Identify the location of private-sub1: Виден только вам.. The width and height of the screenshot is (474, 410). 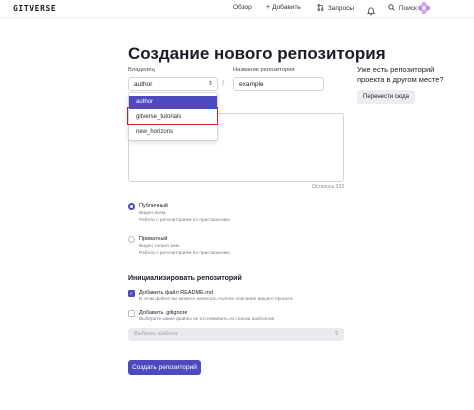
(160, 246).